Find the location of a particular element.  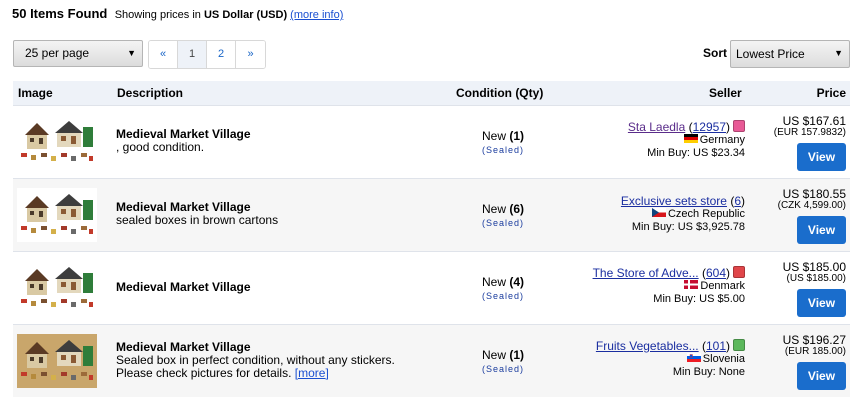

per-page-select: 25 per page ▼ is located at coordinates (78, 53).